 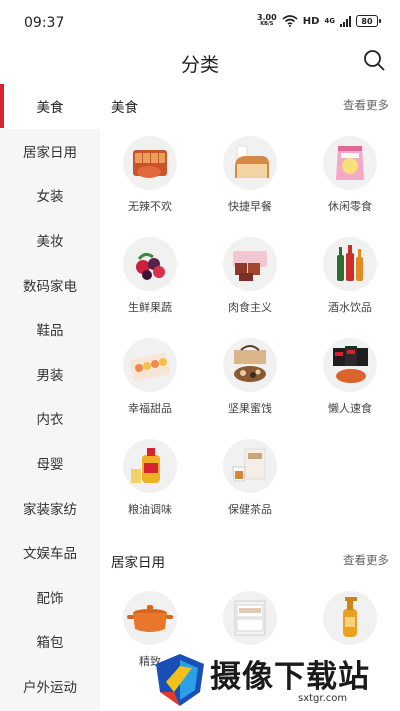 I want to click on subcategory-item: 幸福甜品, so click(x=150, y=376).